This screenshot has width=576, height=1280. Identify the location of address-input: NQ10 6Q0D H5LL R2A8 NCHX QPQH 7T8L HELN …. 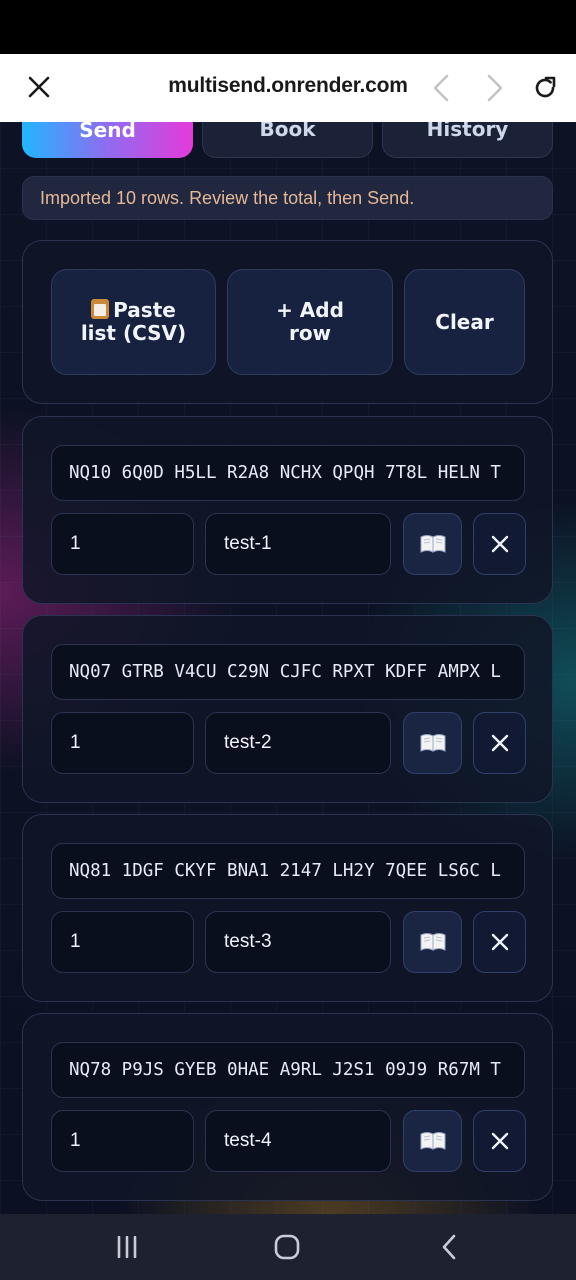
(288, 473).